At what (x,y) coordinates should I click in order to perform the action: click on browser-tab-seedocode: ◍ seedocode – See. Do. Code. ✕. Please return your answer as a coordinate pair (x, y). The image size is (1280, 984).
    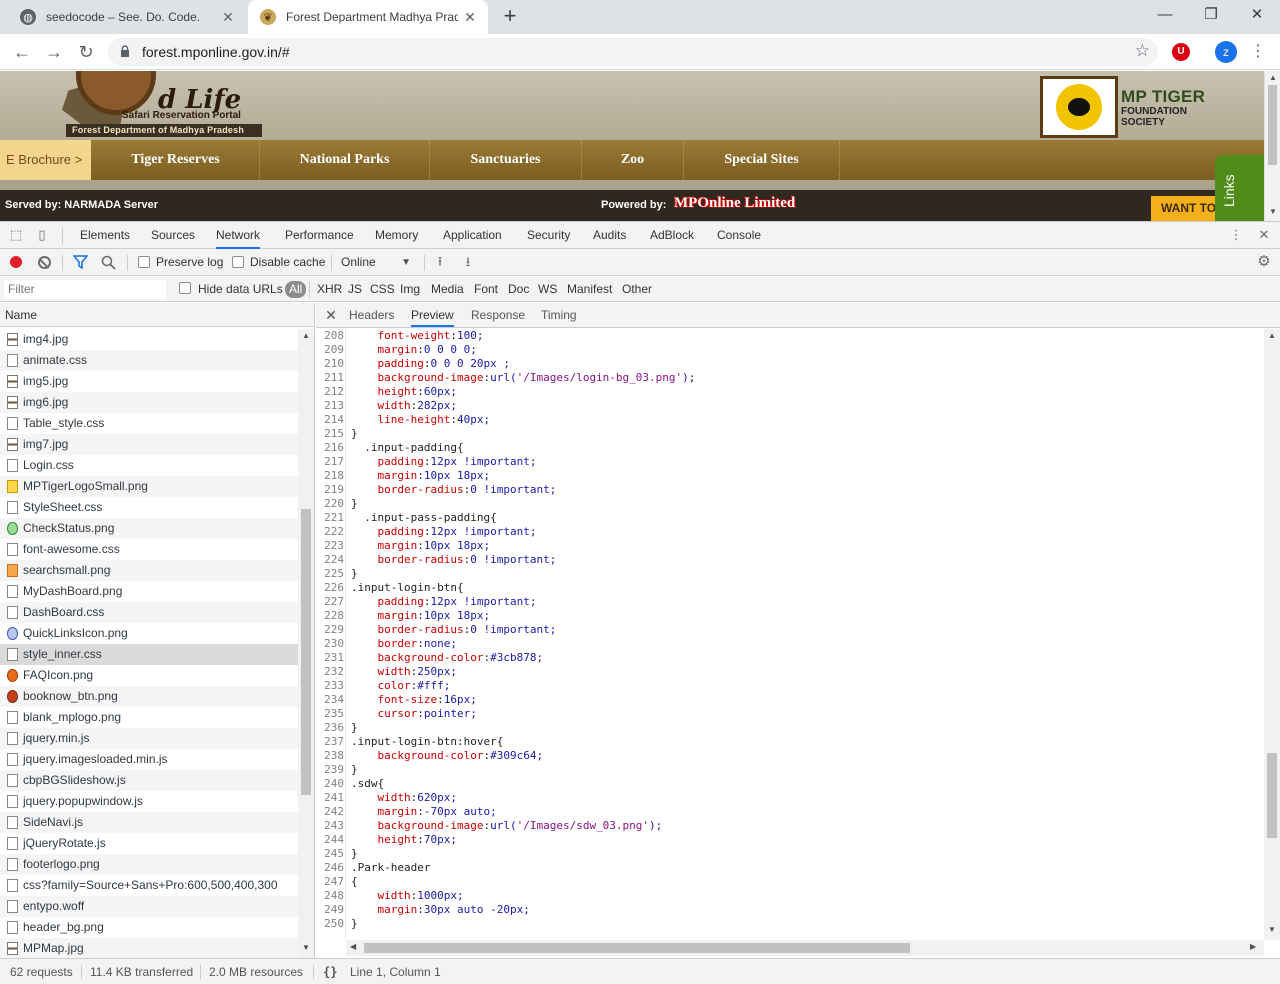
    Looking at the image, I should click on (127, 17).